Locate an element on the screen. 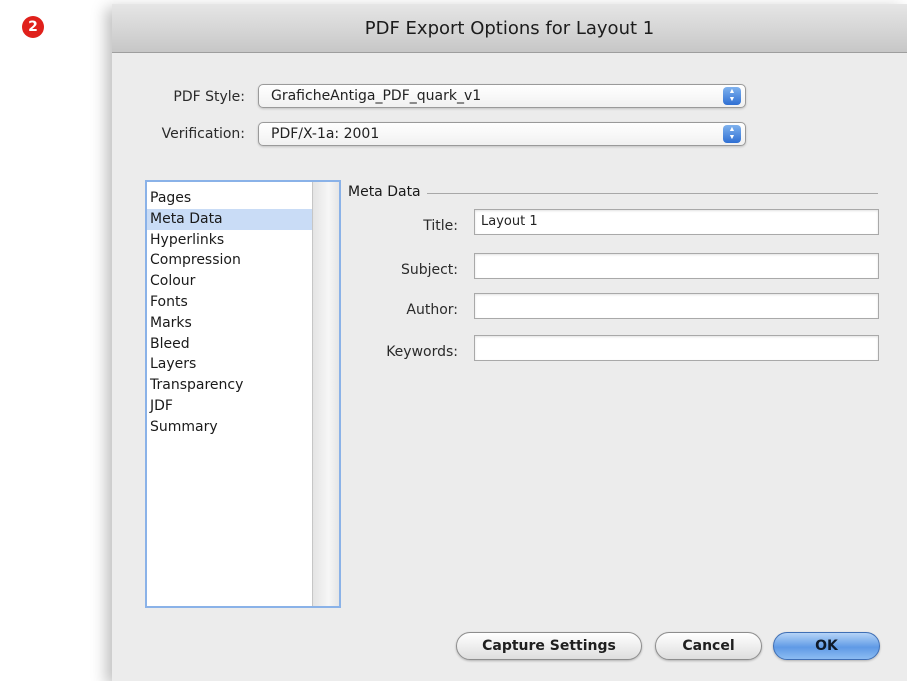 This screenshot has width=907, height=681. verification-popup: PDF/X-1a: 2001 ▲ ▼ is located at coordinates (502, 134).